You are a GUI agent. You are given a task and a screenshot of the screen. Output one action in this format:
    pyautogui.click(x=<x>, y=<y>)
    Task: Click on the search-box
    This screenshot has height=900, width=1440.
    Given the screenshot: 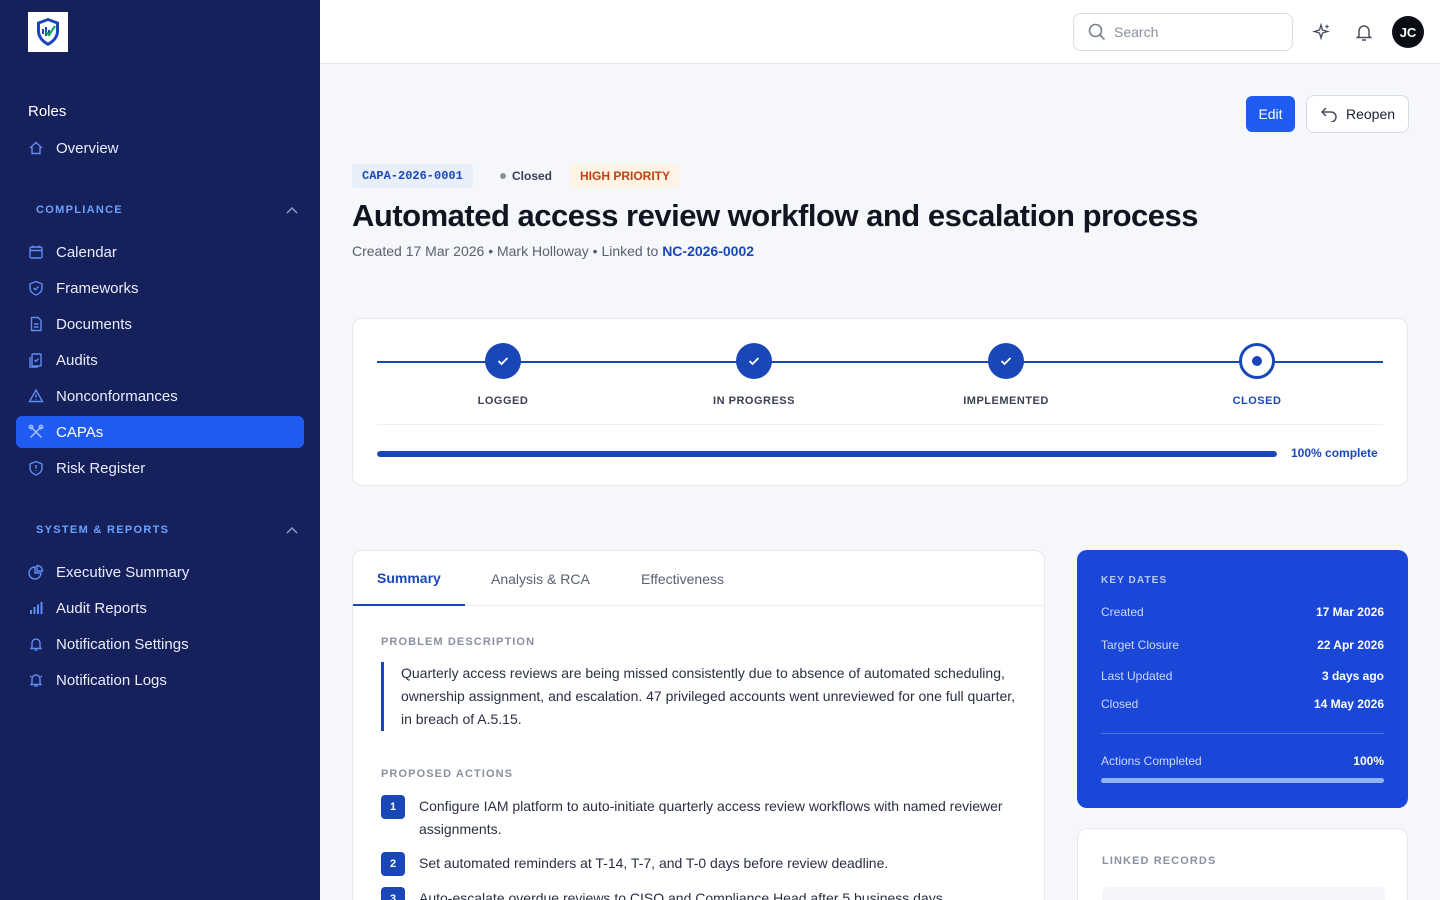 What is the action you would take?
    pyautogui.click(x=1183, y=32)
    